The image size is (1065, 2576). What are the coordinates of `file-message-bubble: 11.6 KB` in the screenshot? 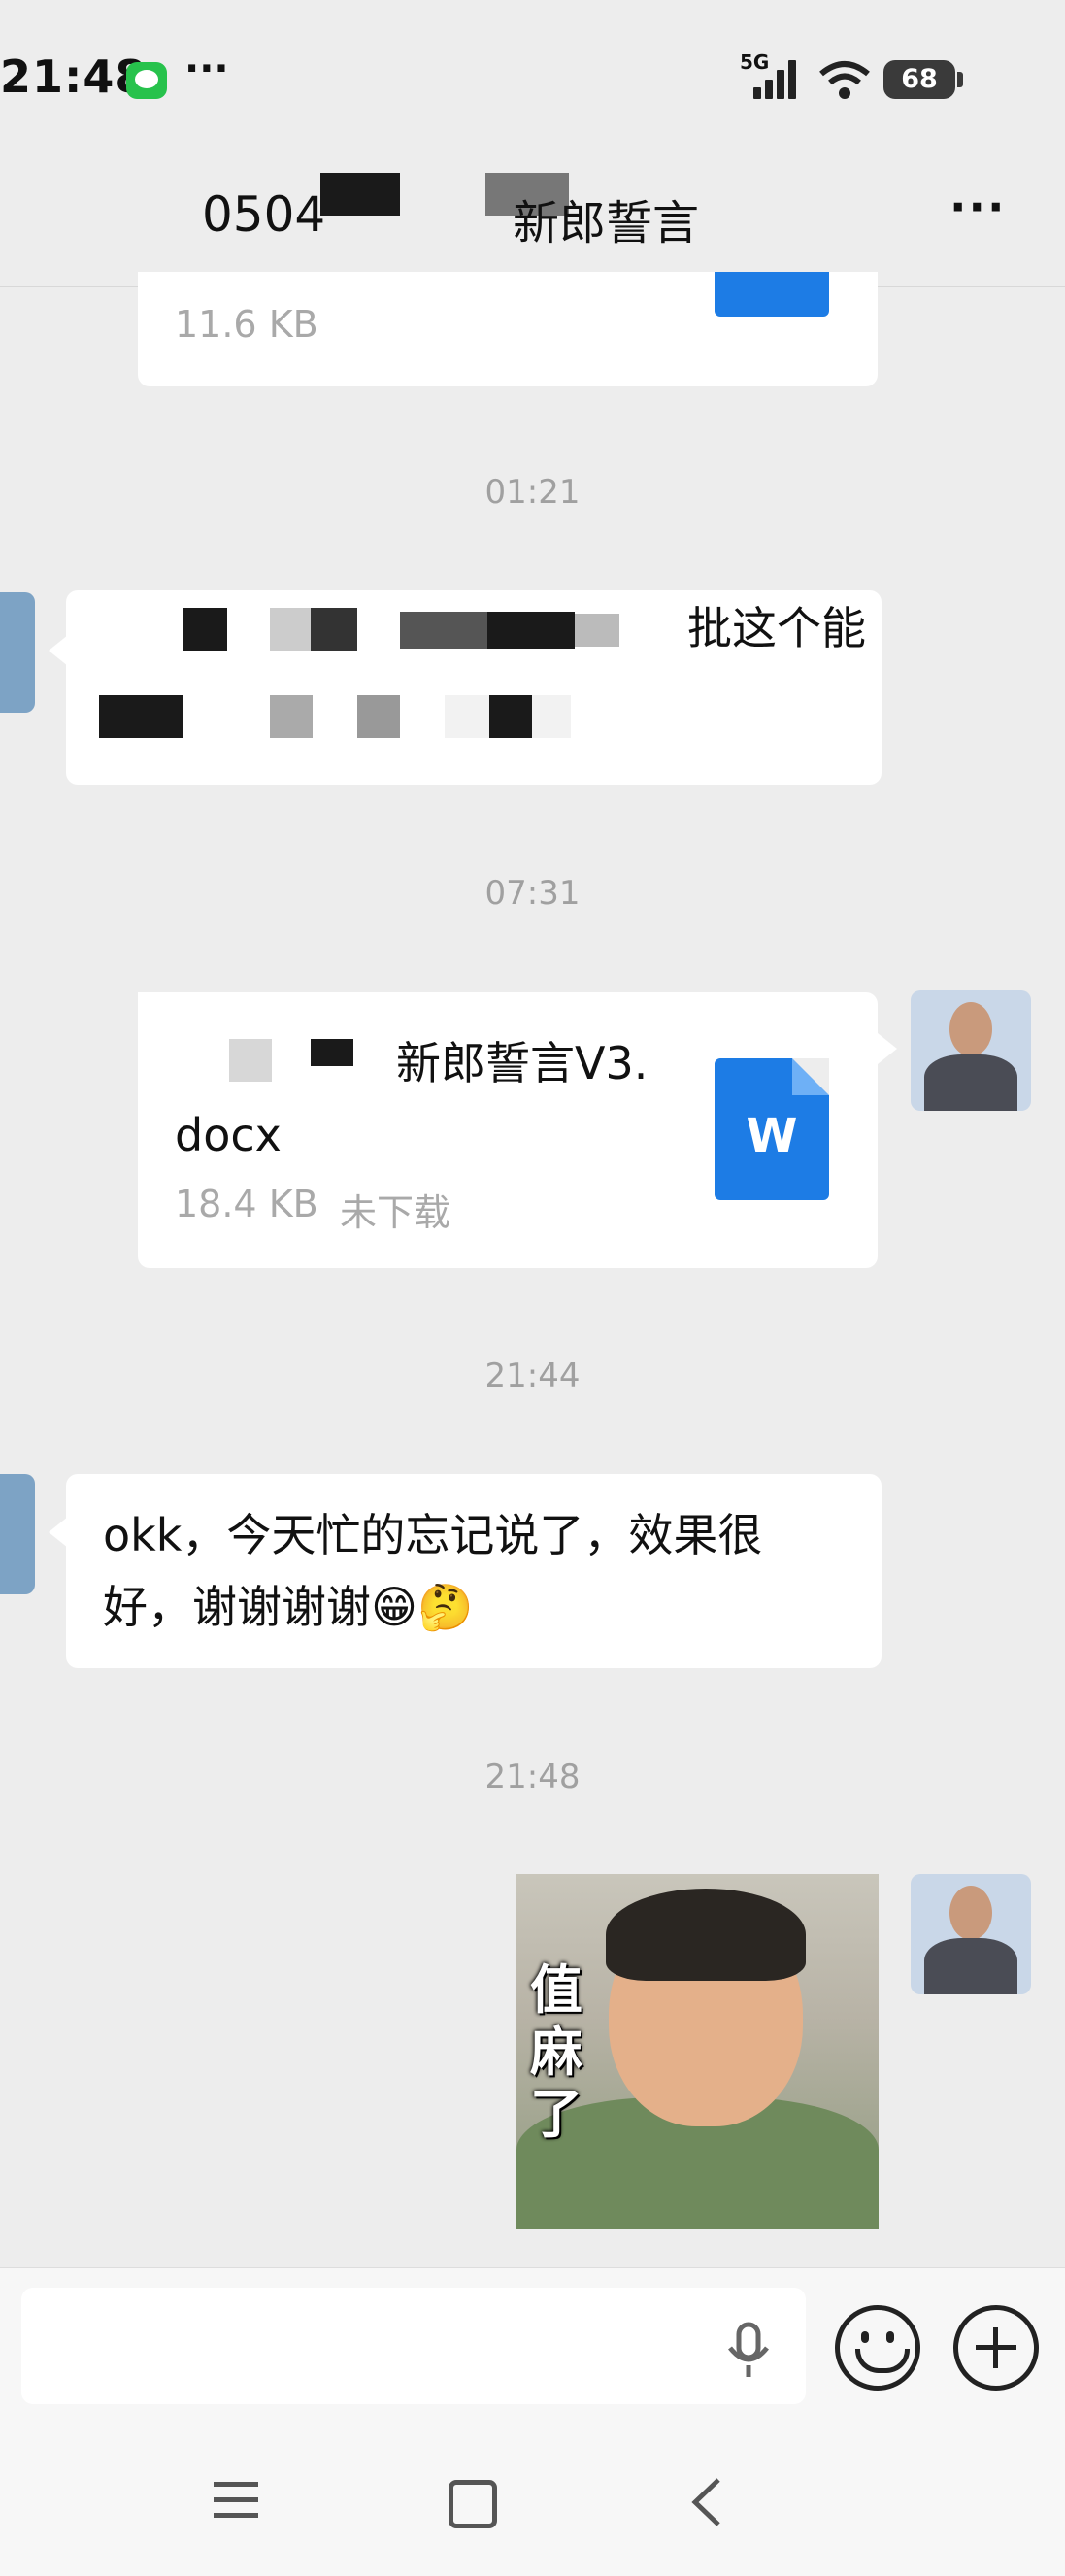 It's located at (508, 329).